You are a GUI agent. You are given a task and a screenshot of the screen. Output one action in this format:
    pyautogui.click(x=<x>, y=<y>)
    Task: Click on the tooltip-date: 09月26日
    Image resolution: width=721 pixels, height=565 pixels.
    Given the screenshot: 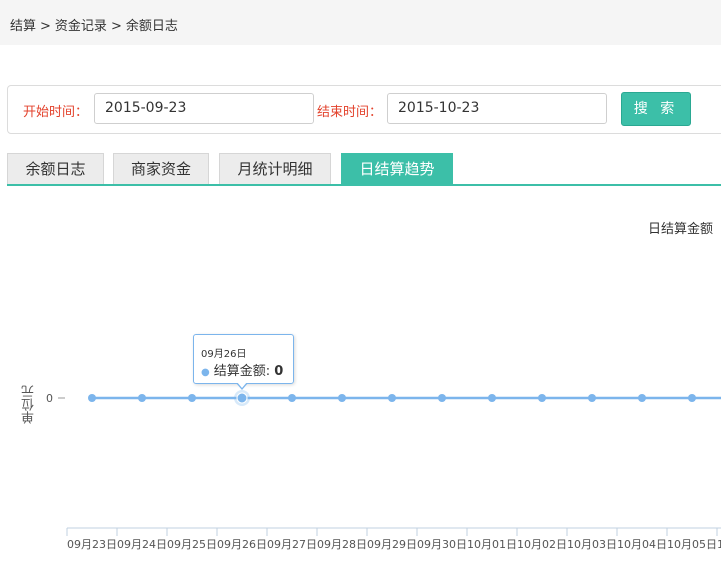 What is the action you would take?
    pyautogui.click(x=224, y=354)
    